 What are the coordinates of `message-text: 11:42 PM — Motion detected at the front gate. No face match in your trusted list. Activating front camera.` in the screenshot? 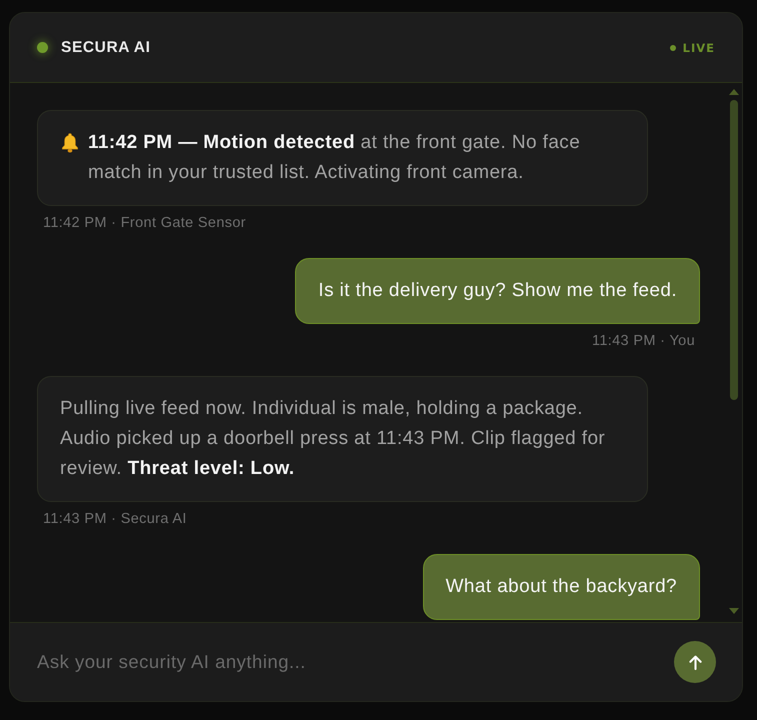 It's located at (335, 158).